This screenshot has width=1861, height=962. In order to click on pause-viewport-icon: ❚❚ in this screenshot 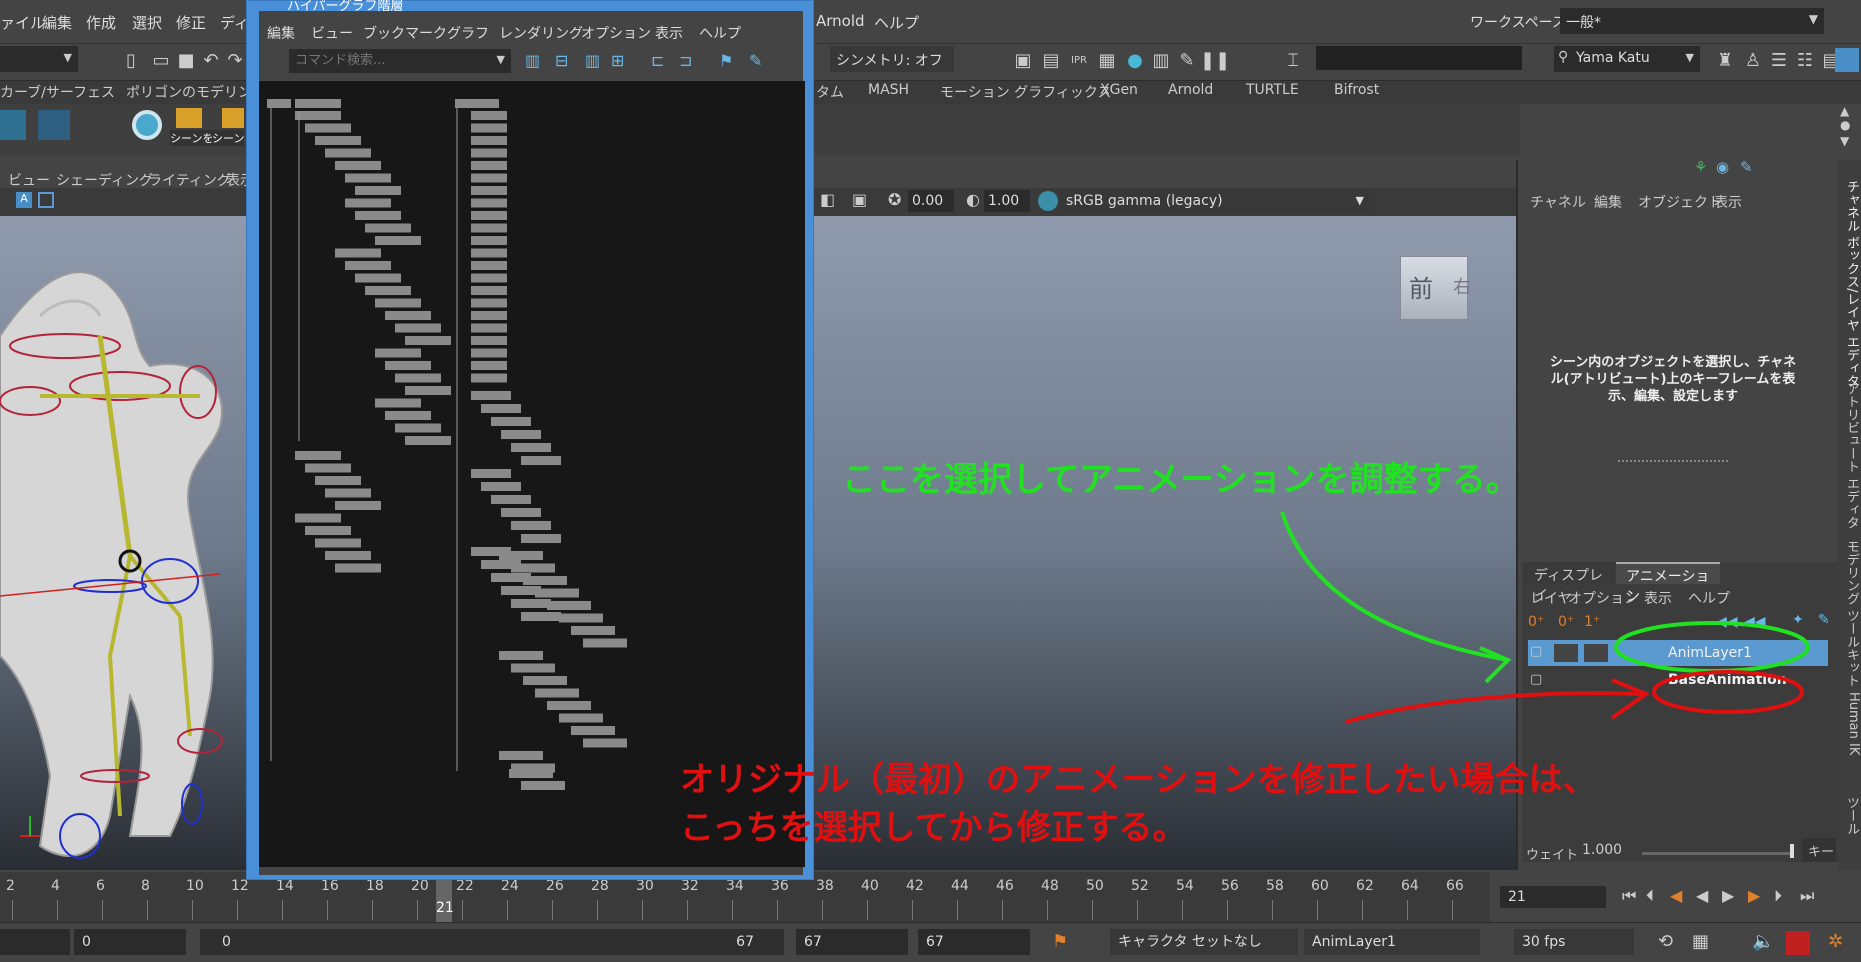, I will do `click(1215, 61)`.